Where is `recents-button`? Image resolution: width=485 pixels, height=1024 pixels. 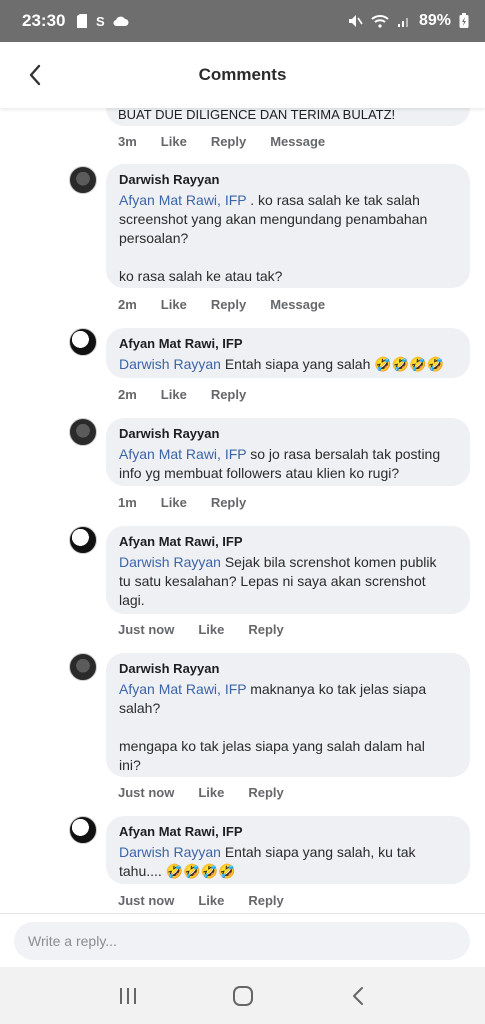 recents-button is located at coordinates (128, 996).